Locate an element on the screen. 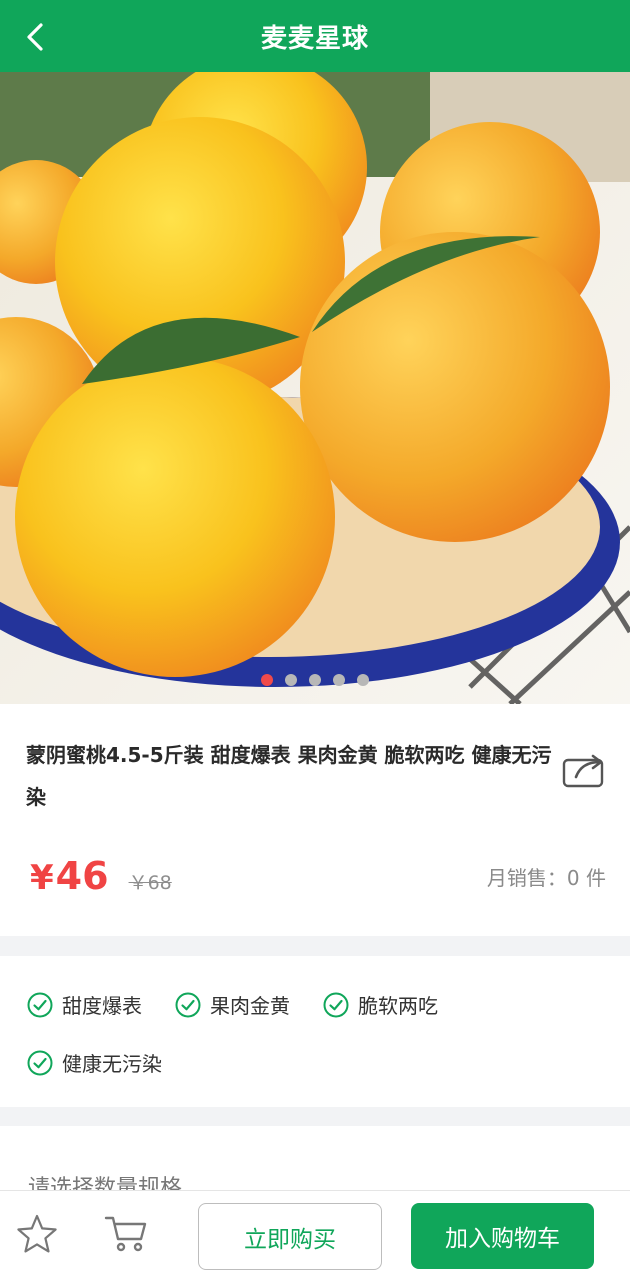 This screenshot has width=630, height=1281. feature-label: 健康无污染 is located at coordinates (112, 1064).